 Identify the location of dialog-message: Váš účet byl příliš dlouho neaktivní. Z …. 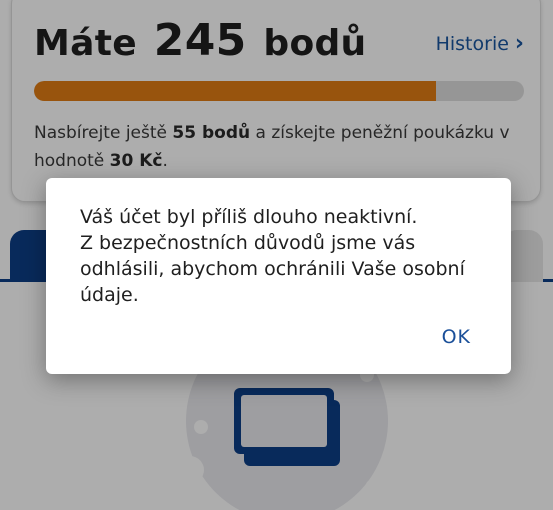
(272, 256).